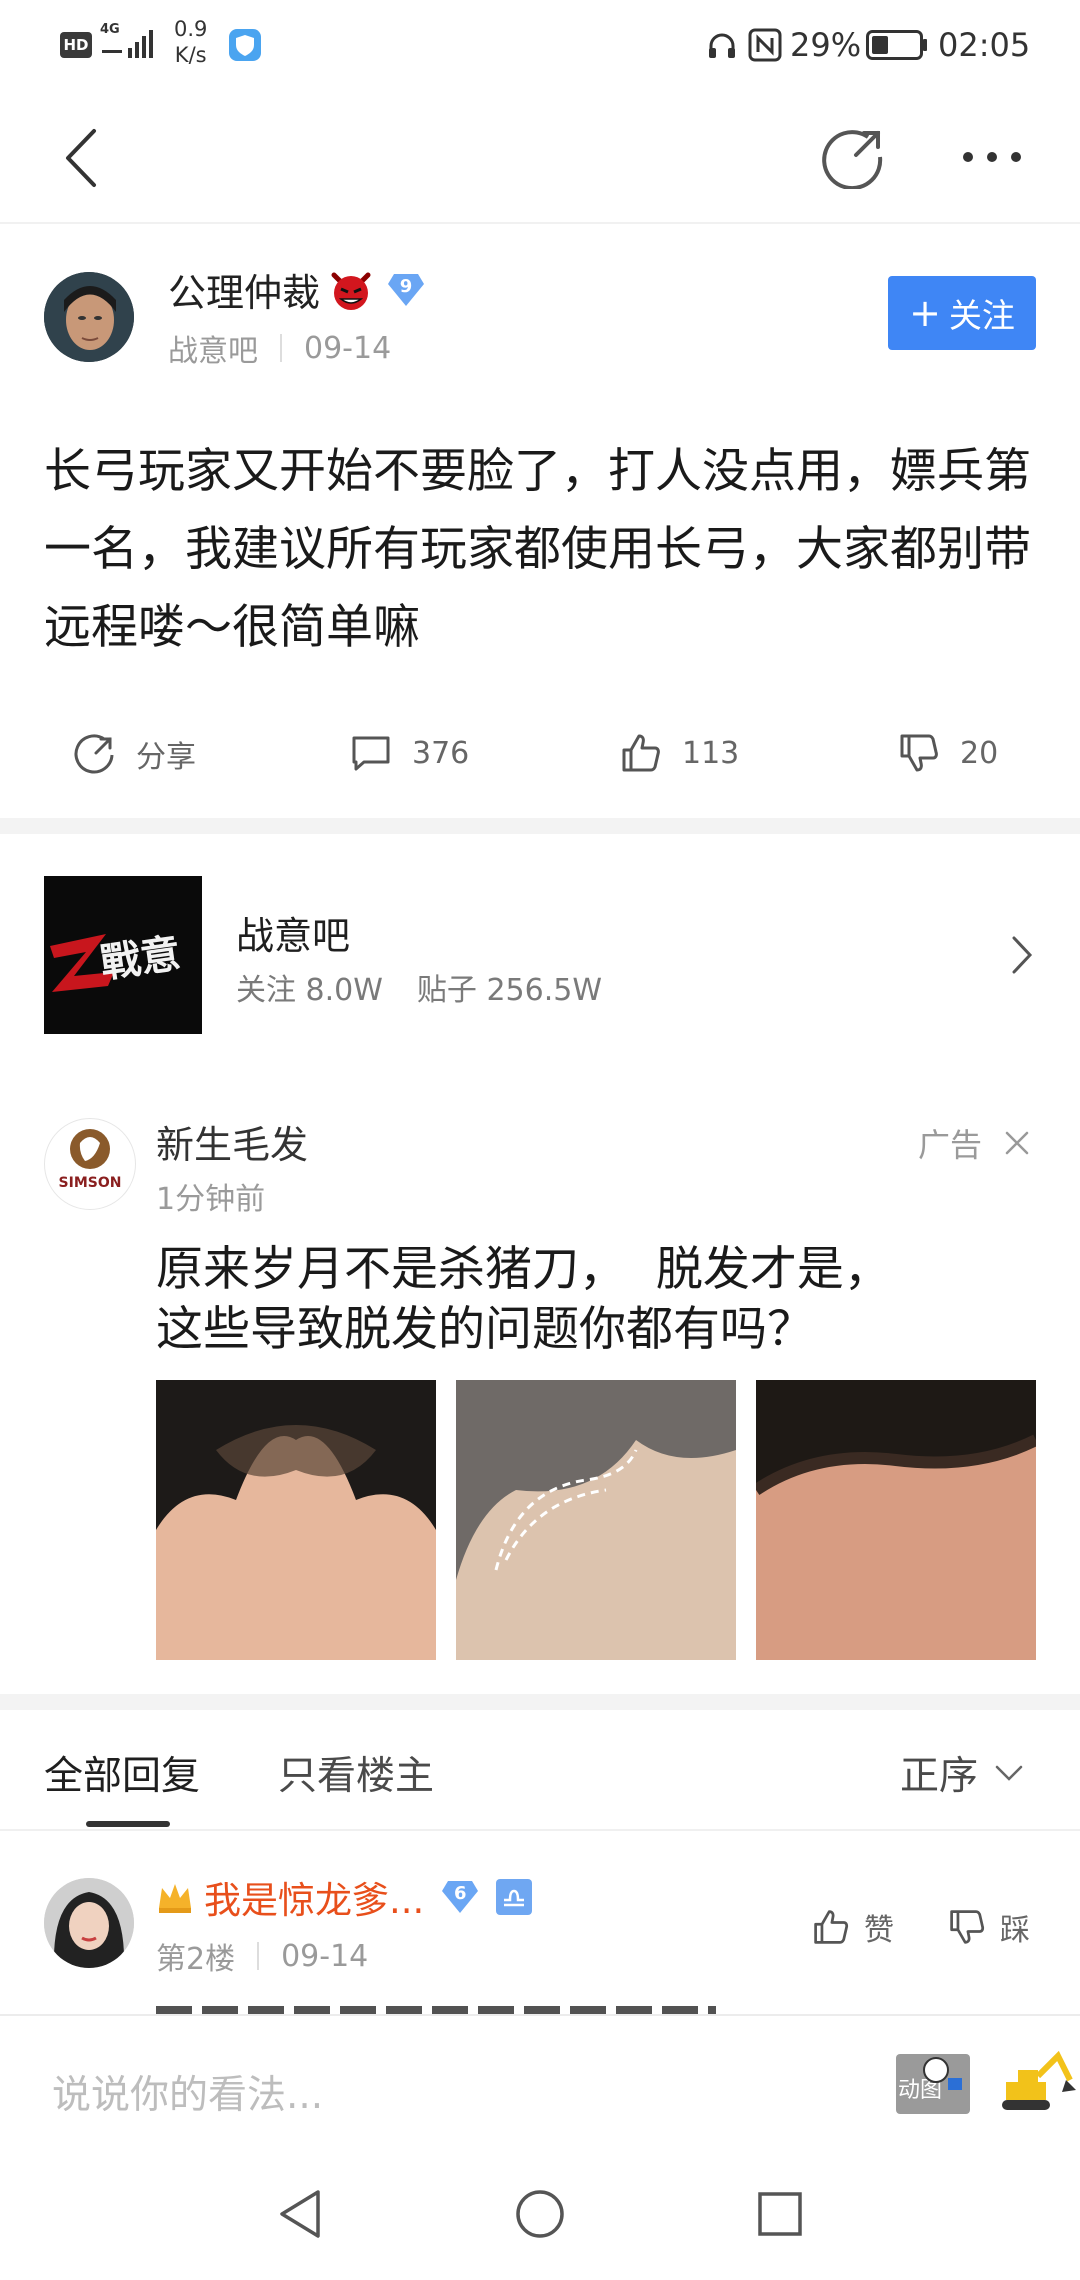  What do you see at coordinates (89, 317) in the screenshot?
I see `author-avatar` at bounding box center [89, 317].